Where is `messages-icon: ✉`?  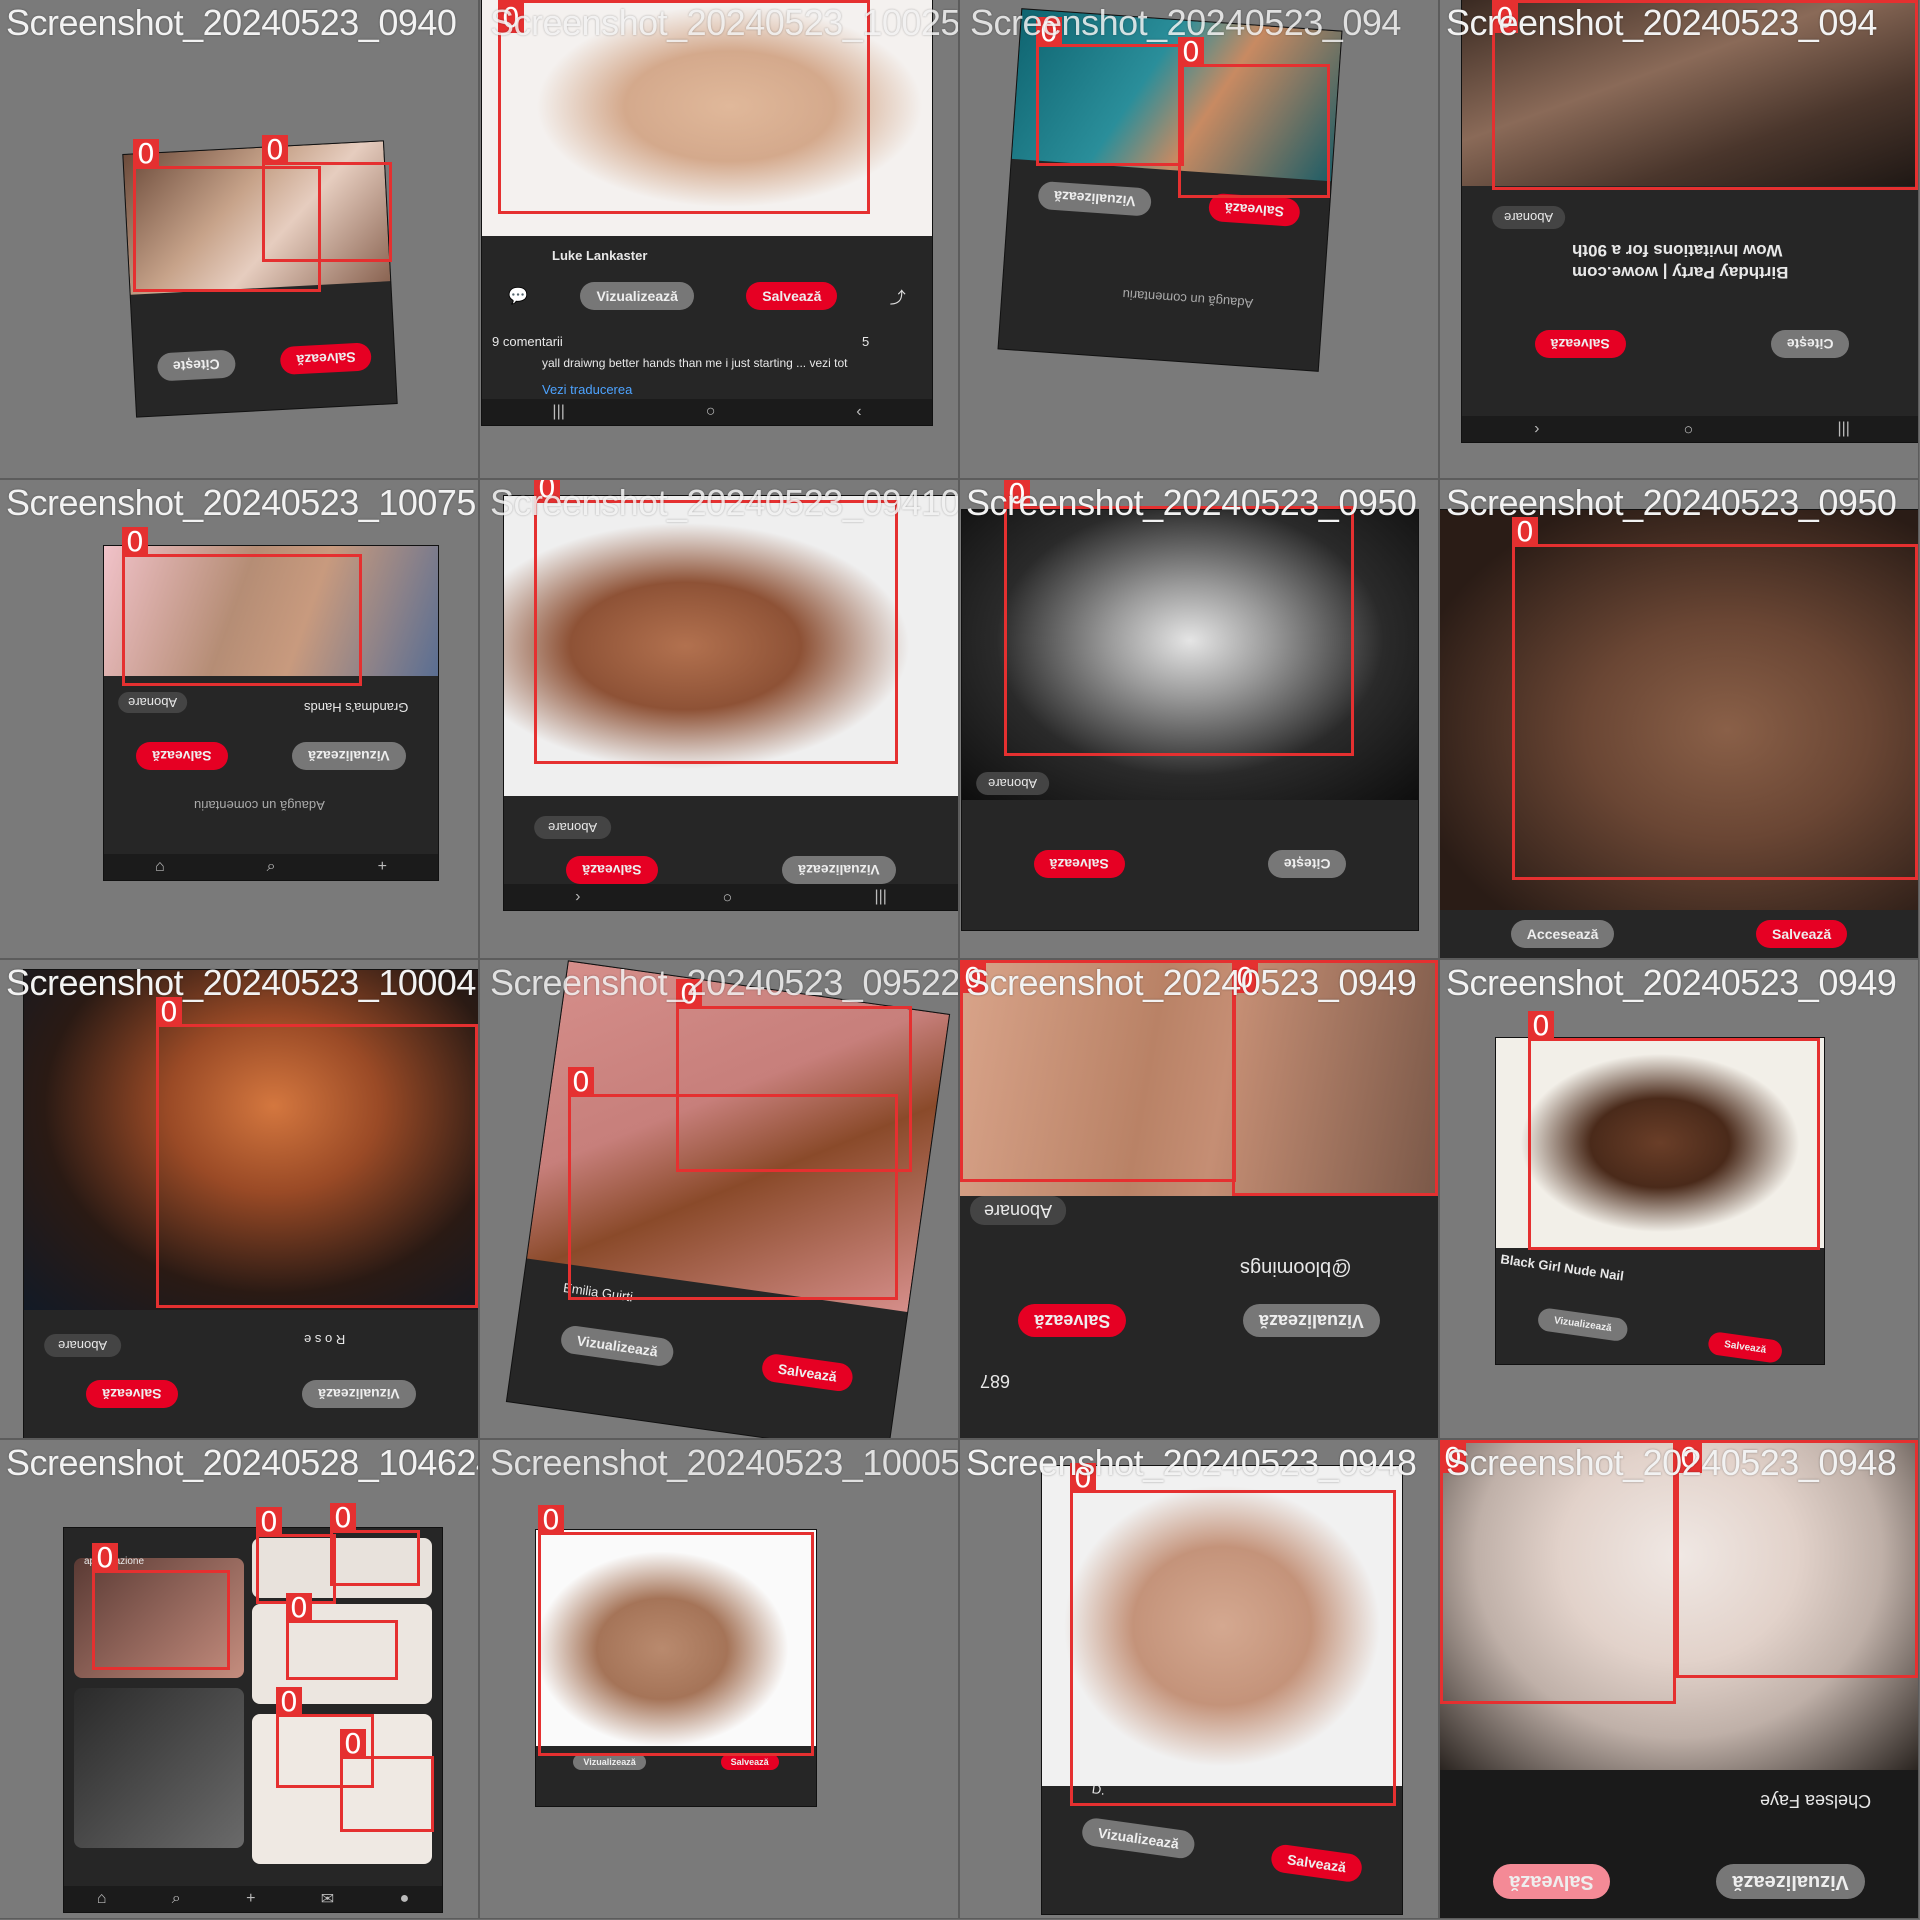
messages-icon: ✉ is located at coordinates (327, 1899).